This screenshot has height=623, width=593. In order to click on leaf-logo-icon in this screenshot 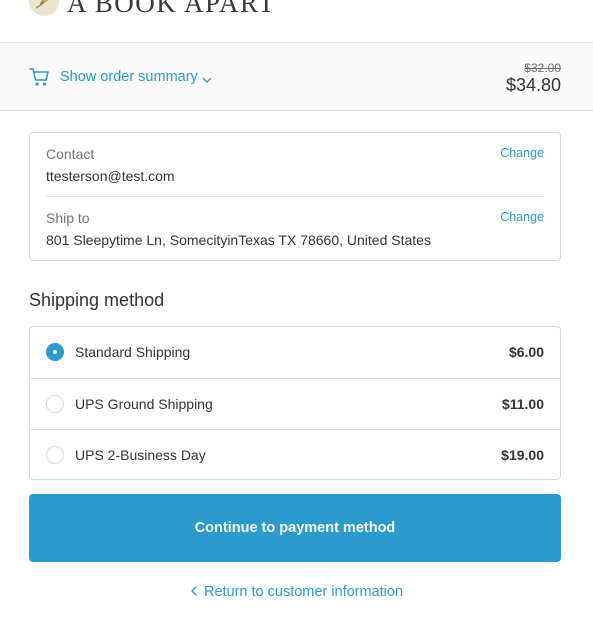, I will do `click(44, 8)`.